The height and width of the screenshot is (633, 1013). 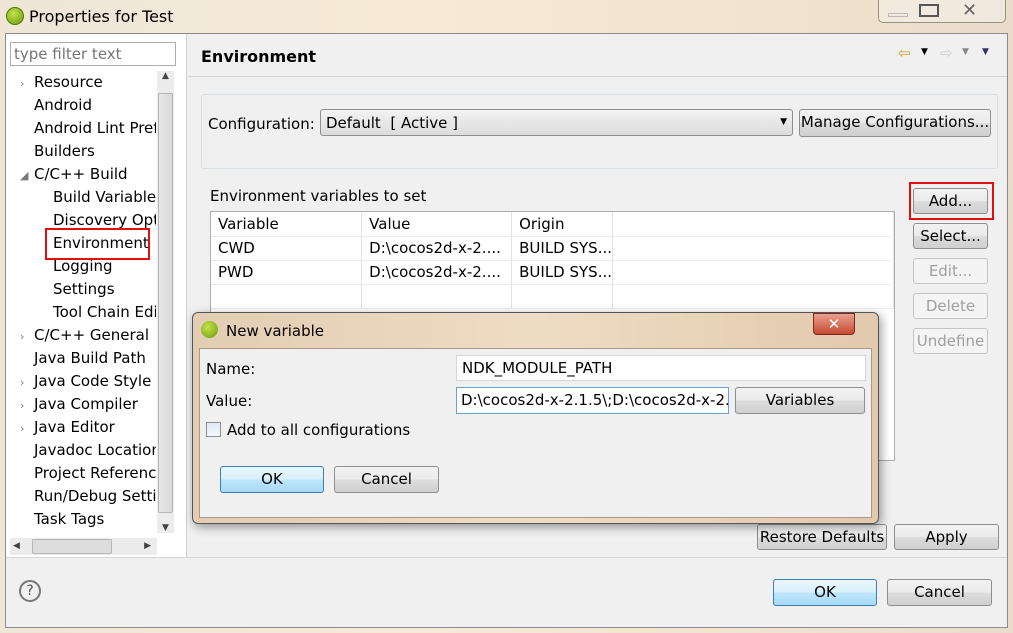 What do you see at coordinates (95, 473) in the screenshot?
I see `sidebar-item-label: Project Referenc` at bounding box center [95, 473].